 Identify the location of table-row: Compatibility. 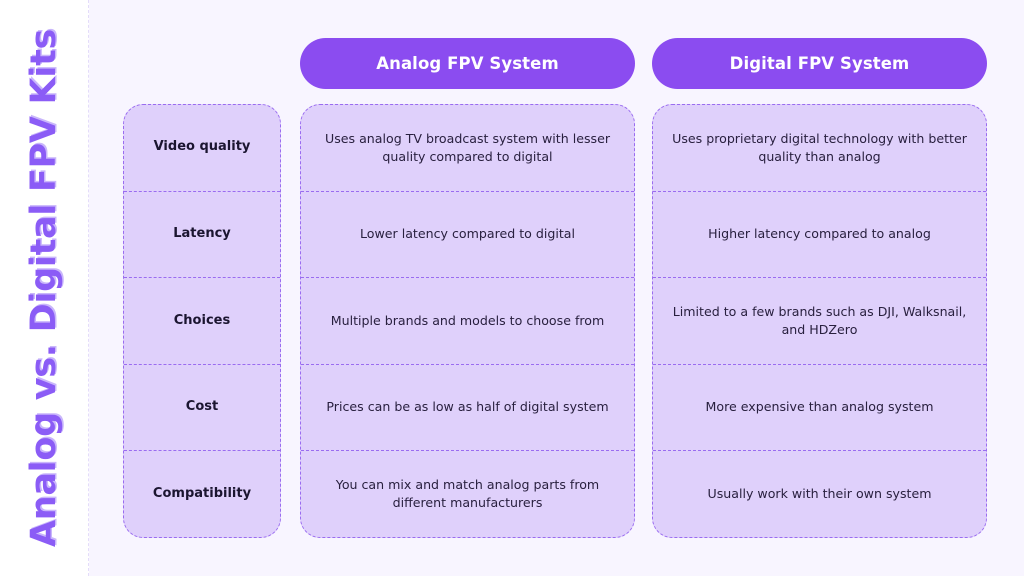
(202, 494).